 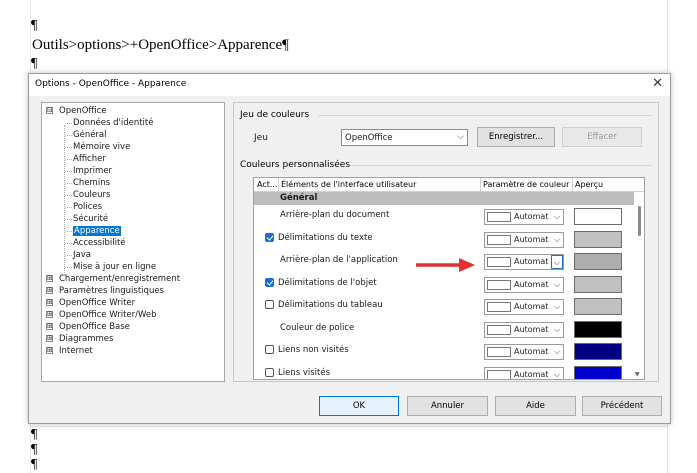 What do you see at coordinates (445, 371) in the screenshot?
I see `table-row: Liens visités Automat ⌵` at bounding box center [445, 371].